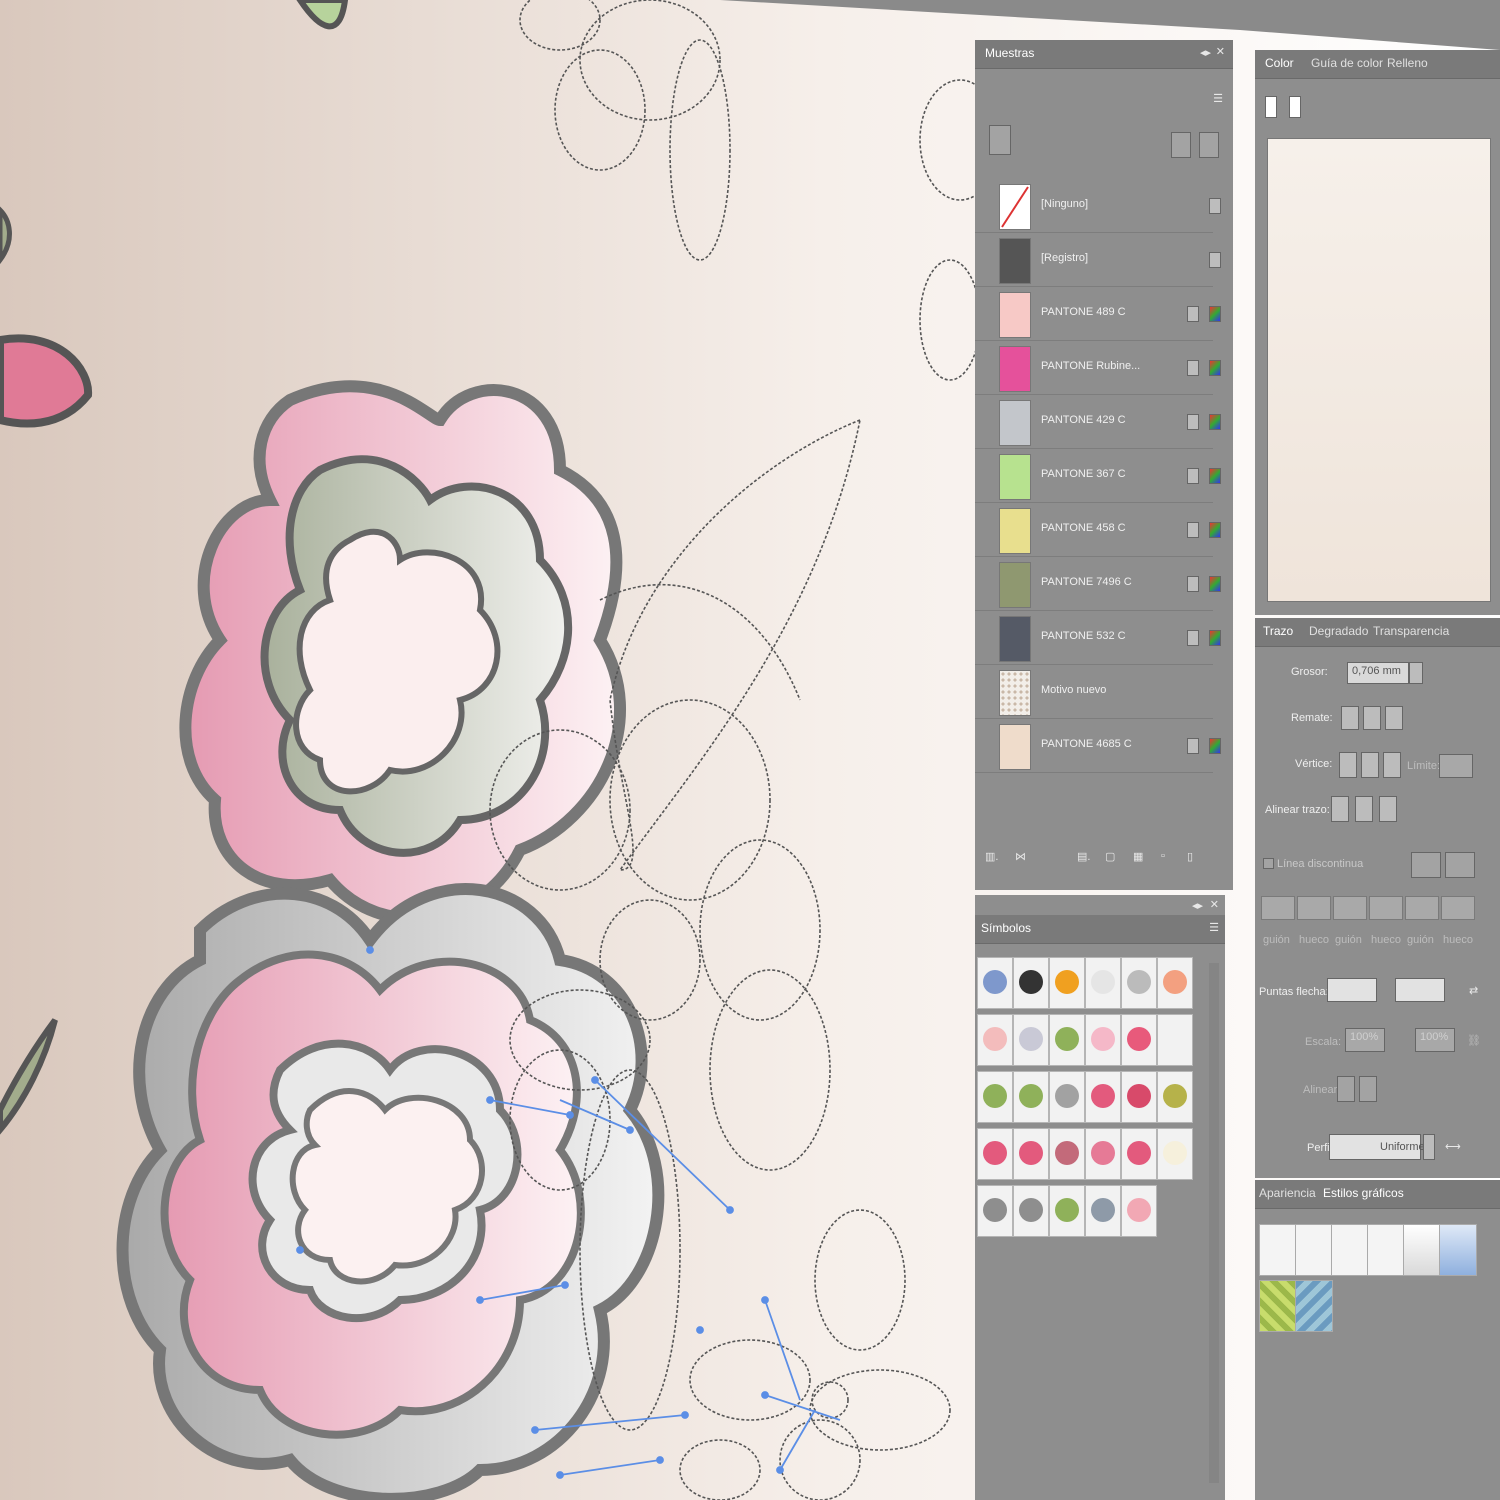 The height and width of the screenshot is (1500, 1500). What do you see at coordinates (1279, 63) in the screenshot?
I see `tab-color: Color` at bounding box center [1279, 63].